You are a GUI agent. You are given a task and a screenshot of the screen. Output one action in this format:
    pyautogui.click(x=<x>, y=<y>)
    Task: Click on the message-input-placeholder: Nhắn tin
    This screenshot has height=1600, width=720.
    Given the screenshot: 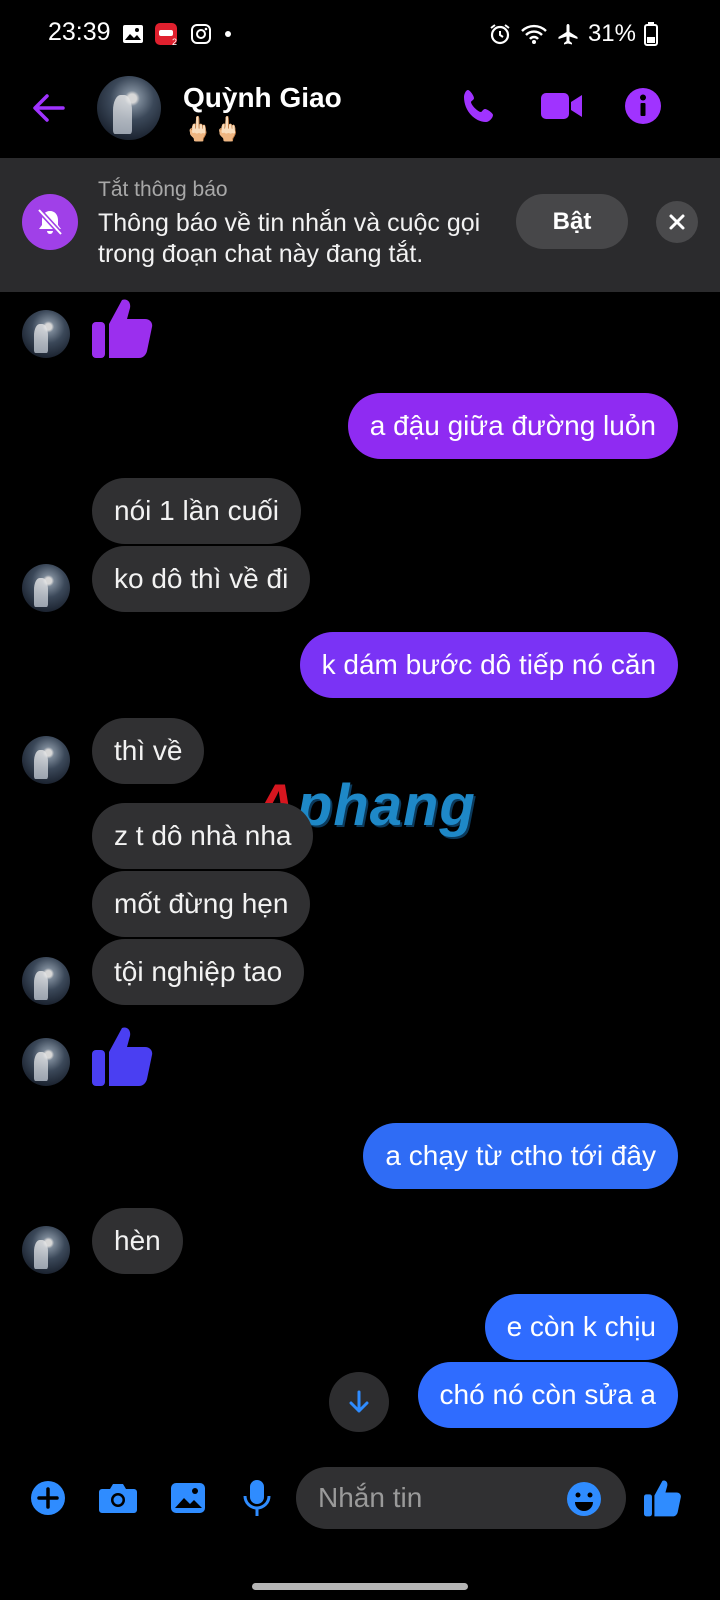 What is the action you would take?
    pyautogui.click(x=370, y=1497)
    